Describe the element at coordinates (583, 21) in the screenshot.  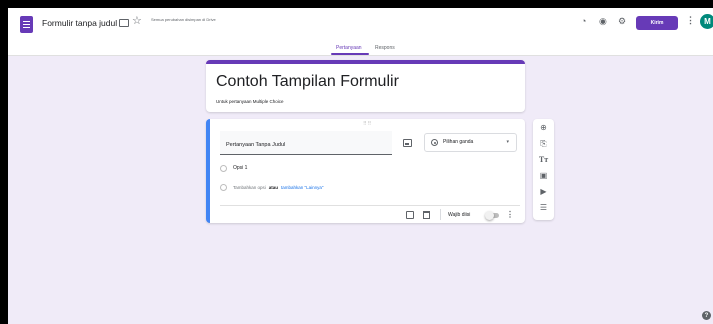
I see `palette-icon: ◔` at that location.